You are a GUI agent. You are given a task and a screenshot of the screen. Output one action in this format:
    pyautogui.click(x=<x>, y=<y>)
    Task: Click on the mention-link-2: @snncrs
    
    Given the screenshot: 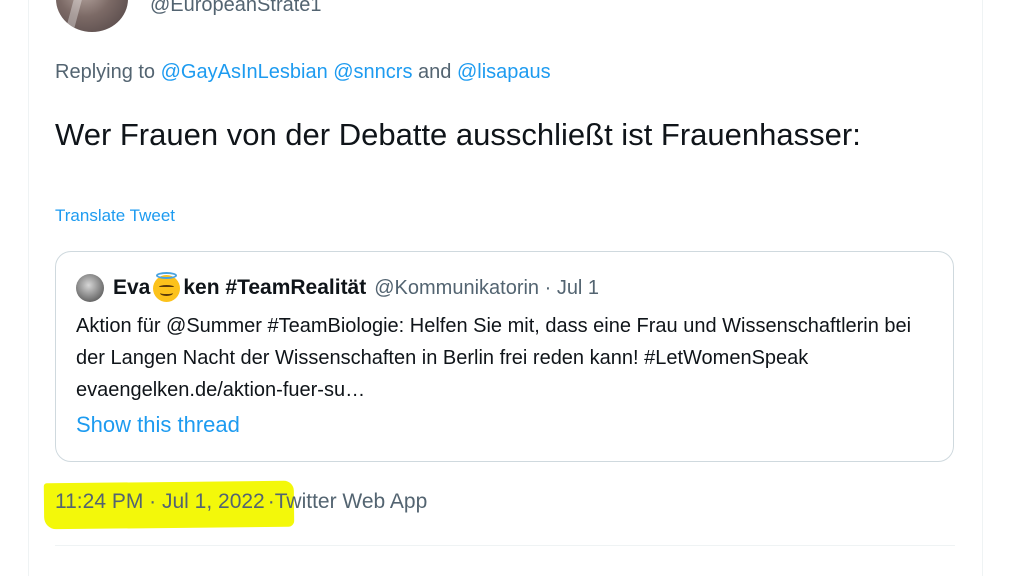 What is the action you would take?
    pyautogui.click(x=372, y=72)
    